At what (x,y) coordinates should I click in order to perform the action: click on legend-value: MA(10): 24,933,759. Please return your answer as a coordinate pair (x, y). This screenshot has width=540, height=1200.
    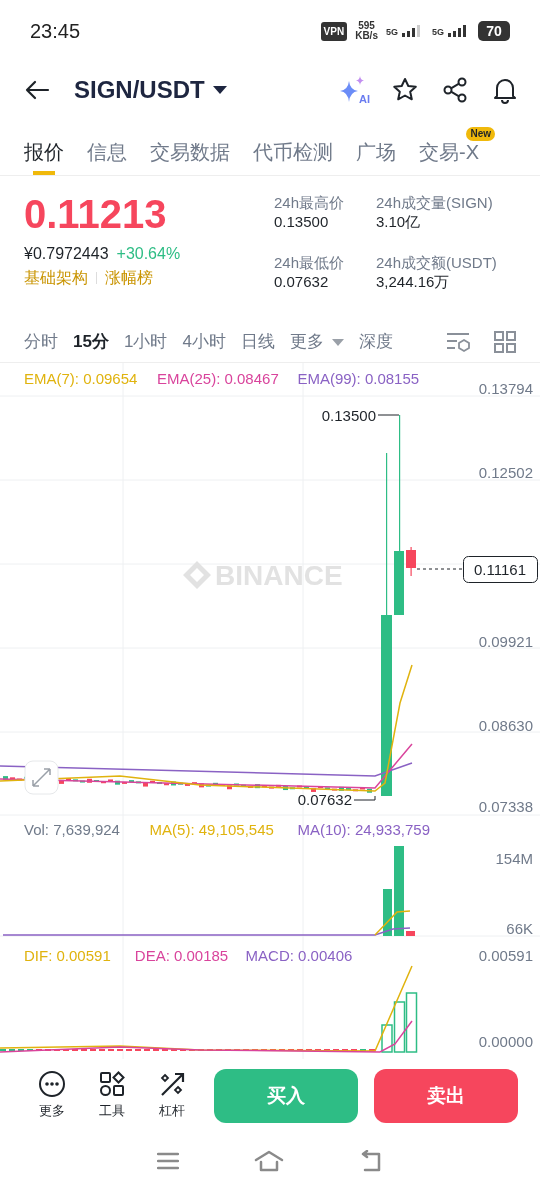
    Looking at the image, I should click on (363, 829).